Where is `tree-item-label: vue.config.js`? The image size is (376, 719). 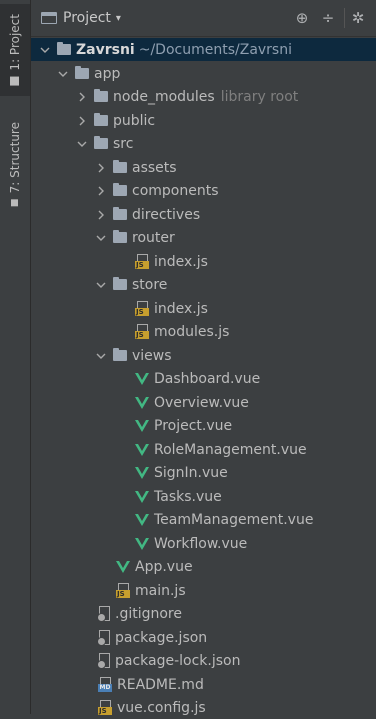
tree-item-label: vue.config.js is located at coordinates (161, 707).